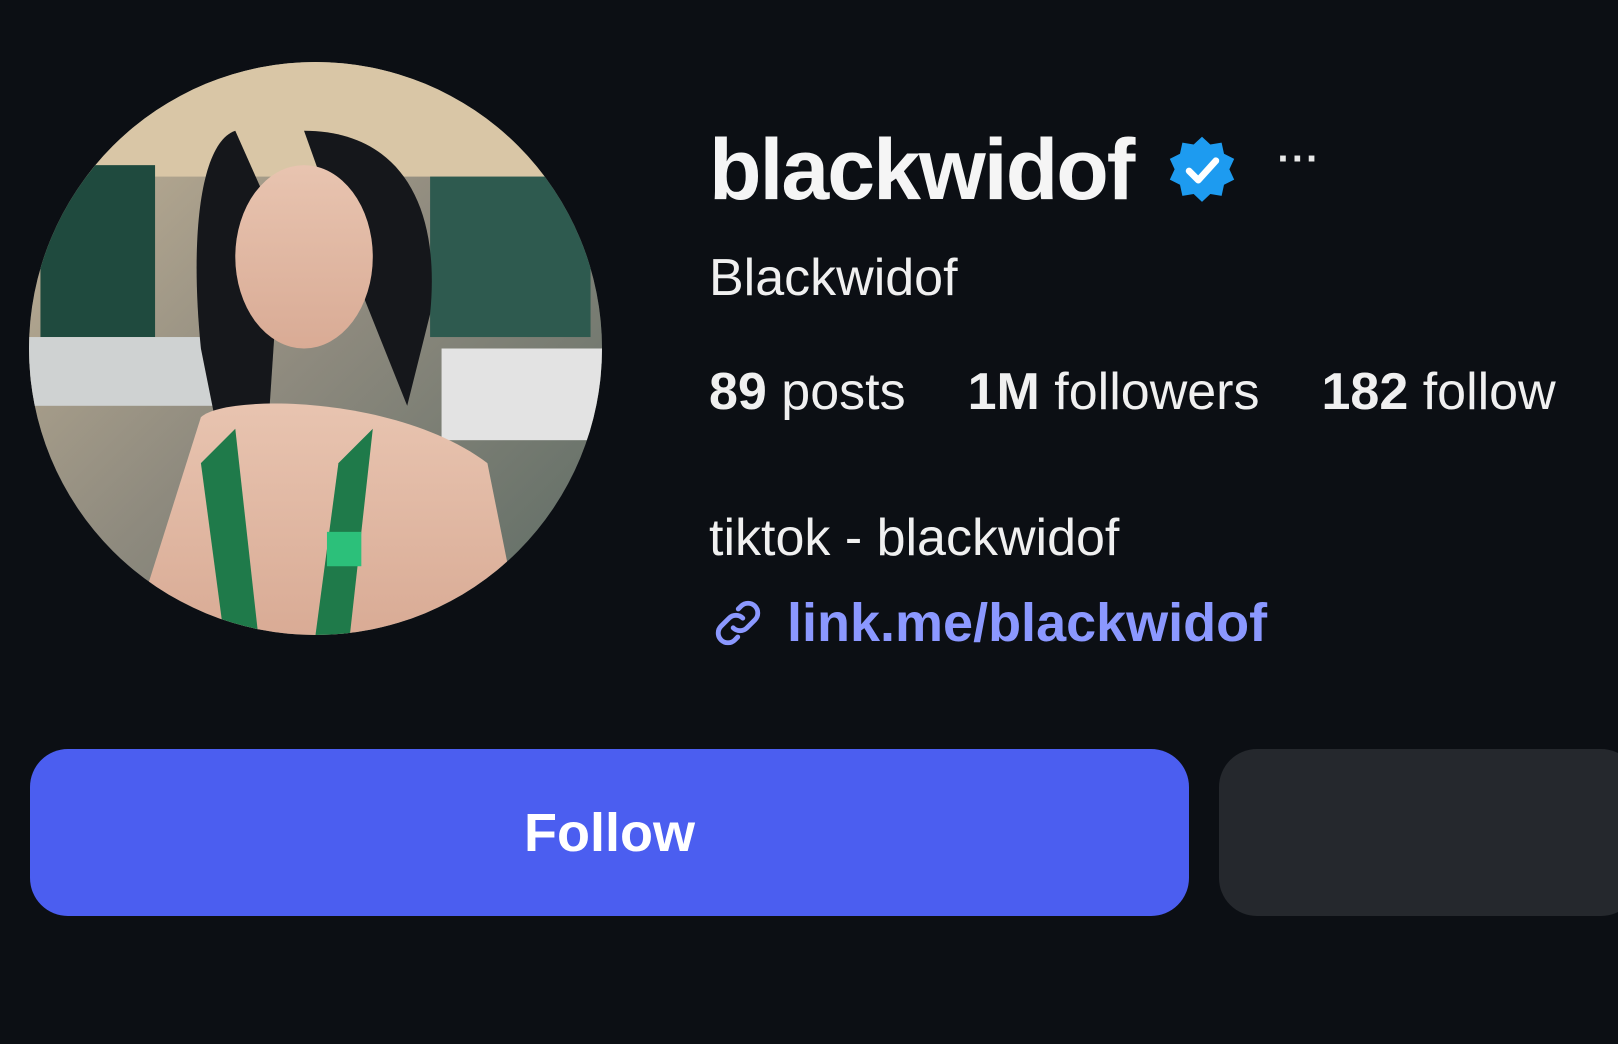 The width and height of the screenshot is (1618, 1044). Describe the element at coordinates (1298, 159) in the screenshot. I see `more-options-icon: ···` at that location.